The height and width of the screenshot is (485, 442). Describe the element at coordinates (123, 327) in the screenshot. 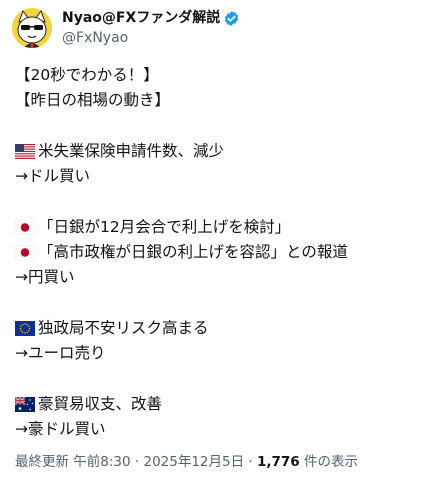

I see `line-text: 独政局不安リスク高まる` at that location.